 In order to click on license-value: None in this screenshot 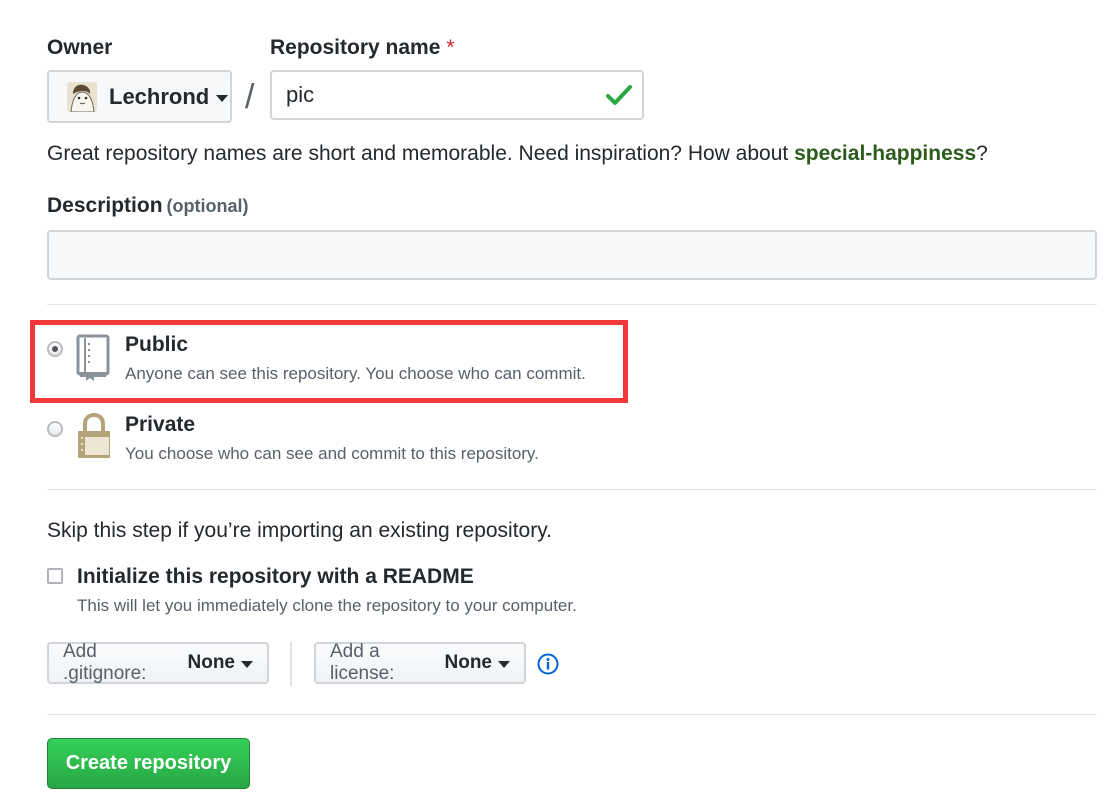, I will do `click(468, 662)`.